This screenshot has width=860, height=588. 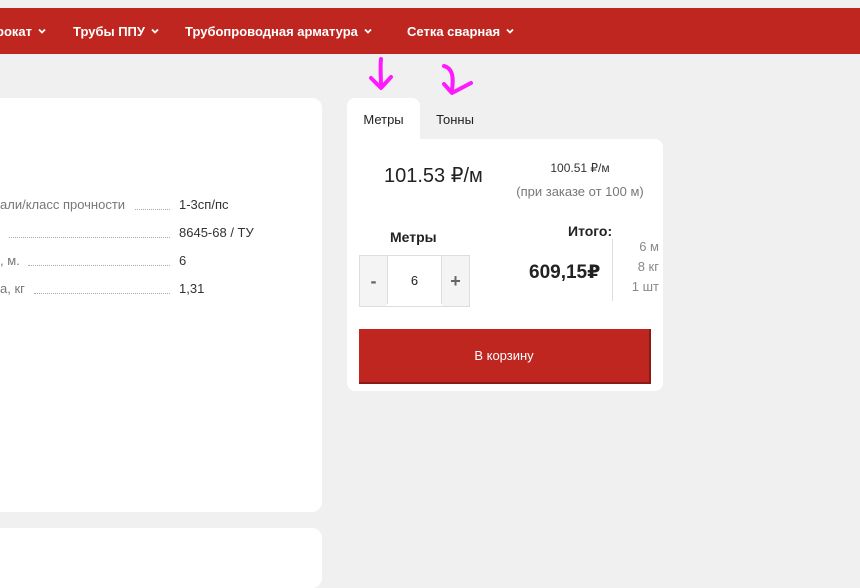 I want to click on nav-item-label: Сетка сварная, so click(x=454, y=31).